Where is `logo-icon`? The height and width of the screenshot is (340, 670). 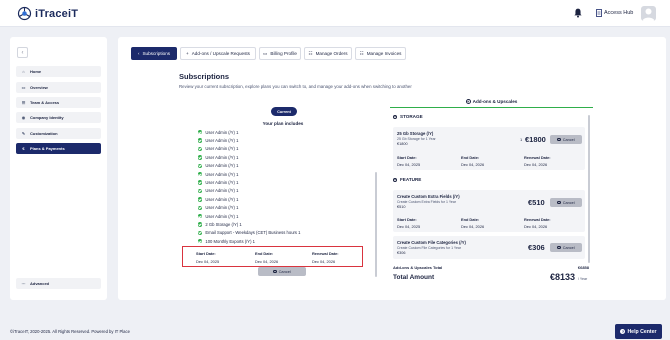
logo-icon is located at coordinates (24, 13).